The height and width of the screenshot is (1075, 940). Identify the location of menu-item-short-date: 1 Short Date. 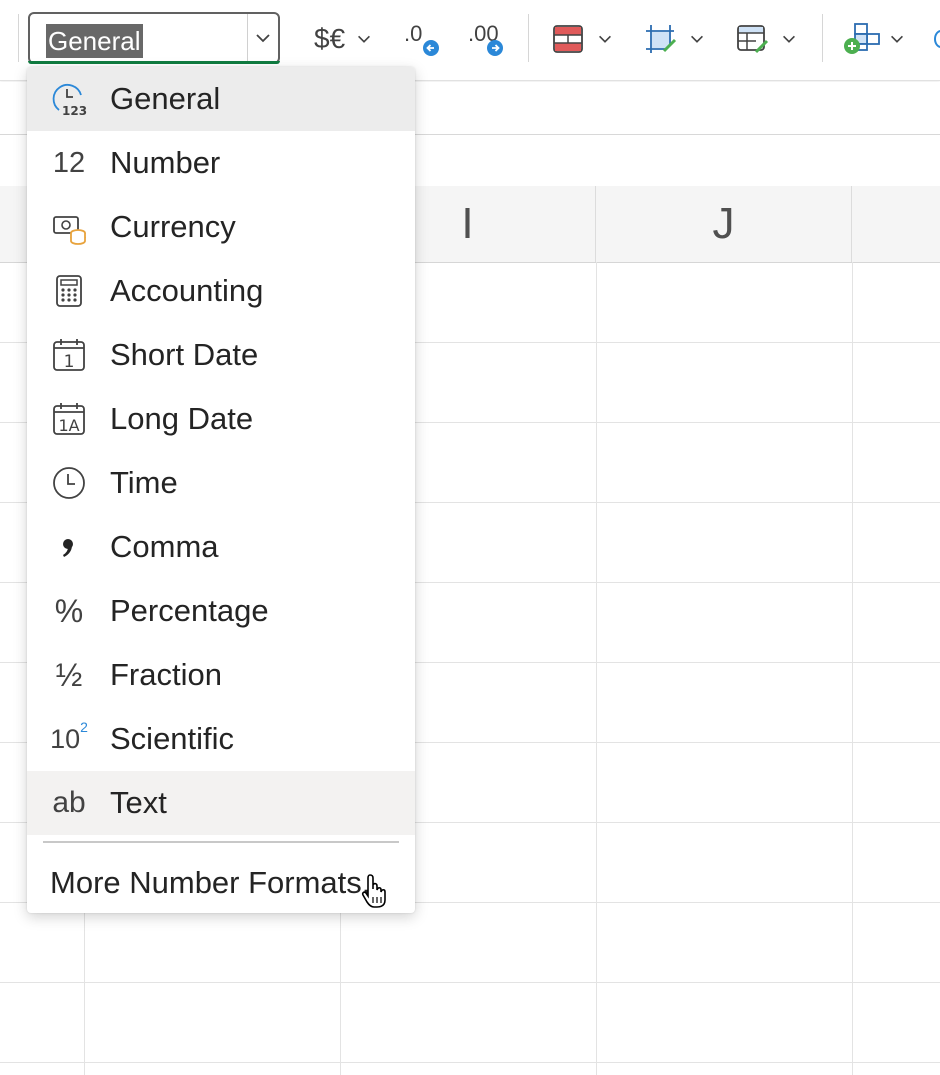
(221, 355).